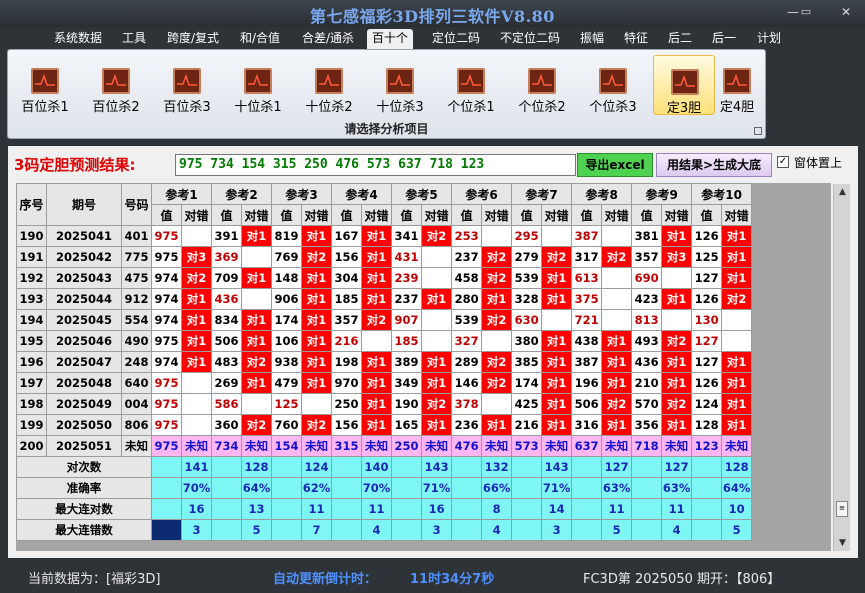  What do you see at coordinates (227, 278) in the screenshot?
I see `cell-value: 709` at bounding box center [227, 278].